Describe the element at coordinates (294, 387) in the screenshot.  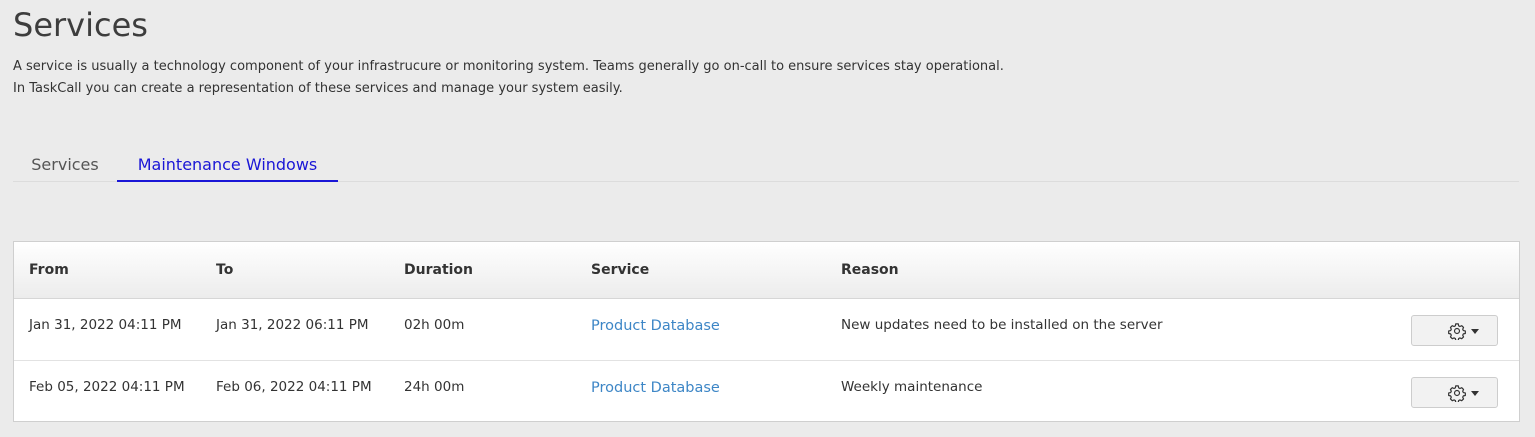
I see `cell-to: Feb 06, 2022 04:11 PM` at that location.